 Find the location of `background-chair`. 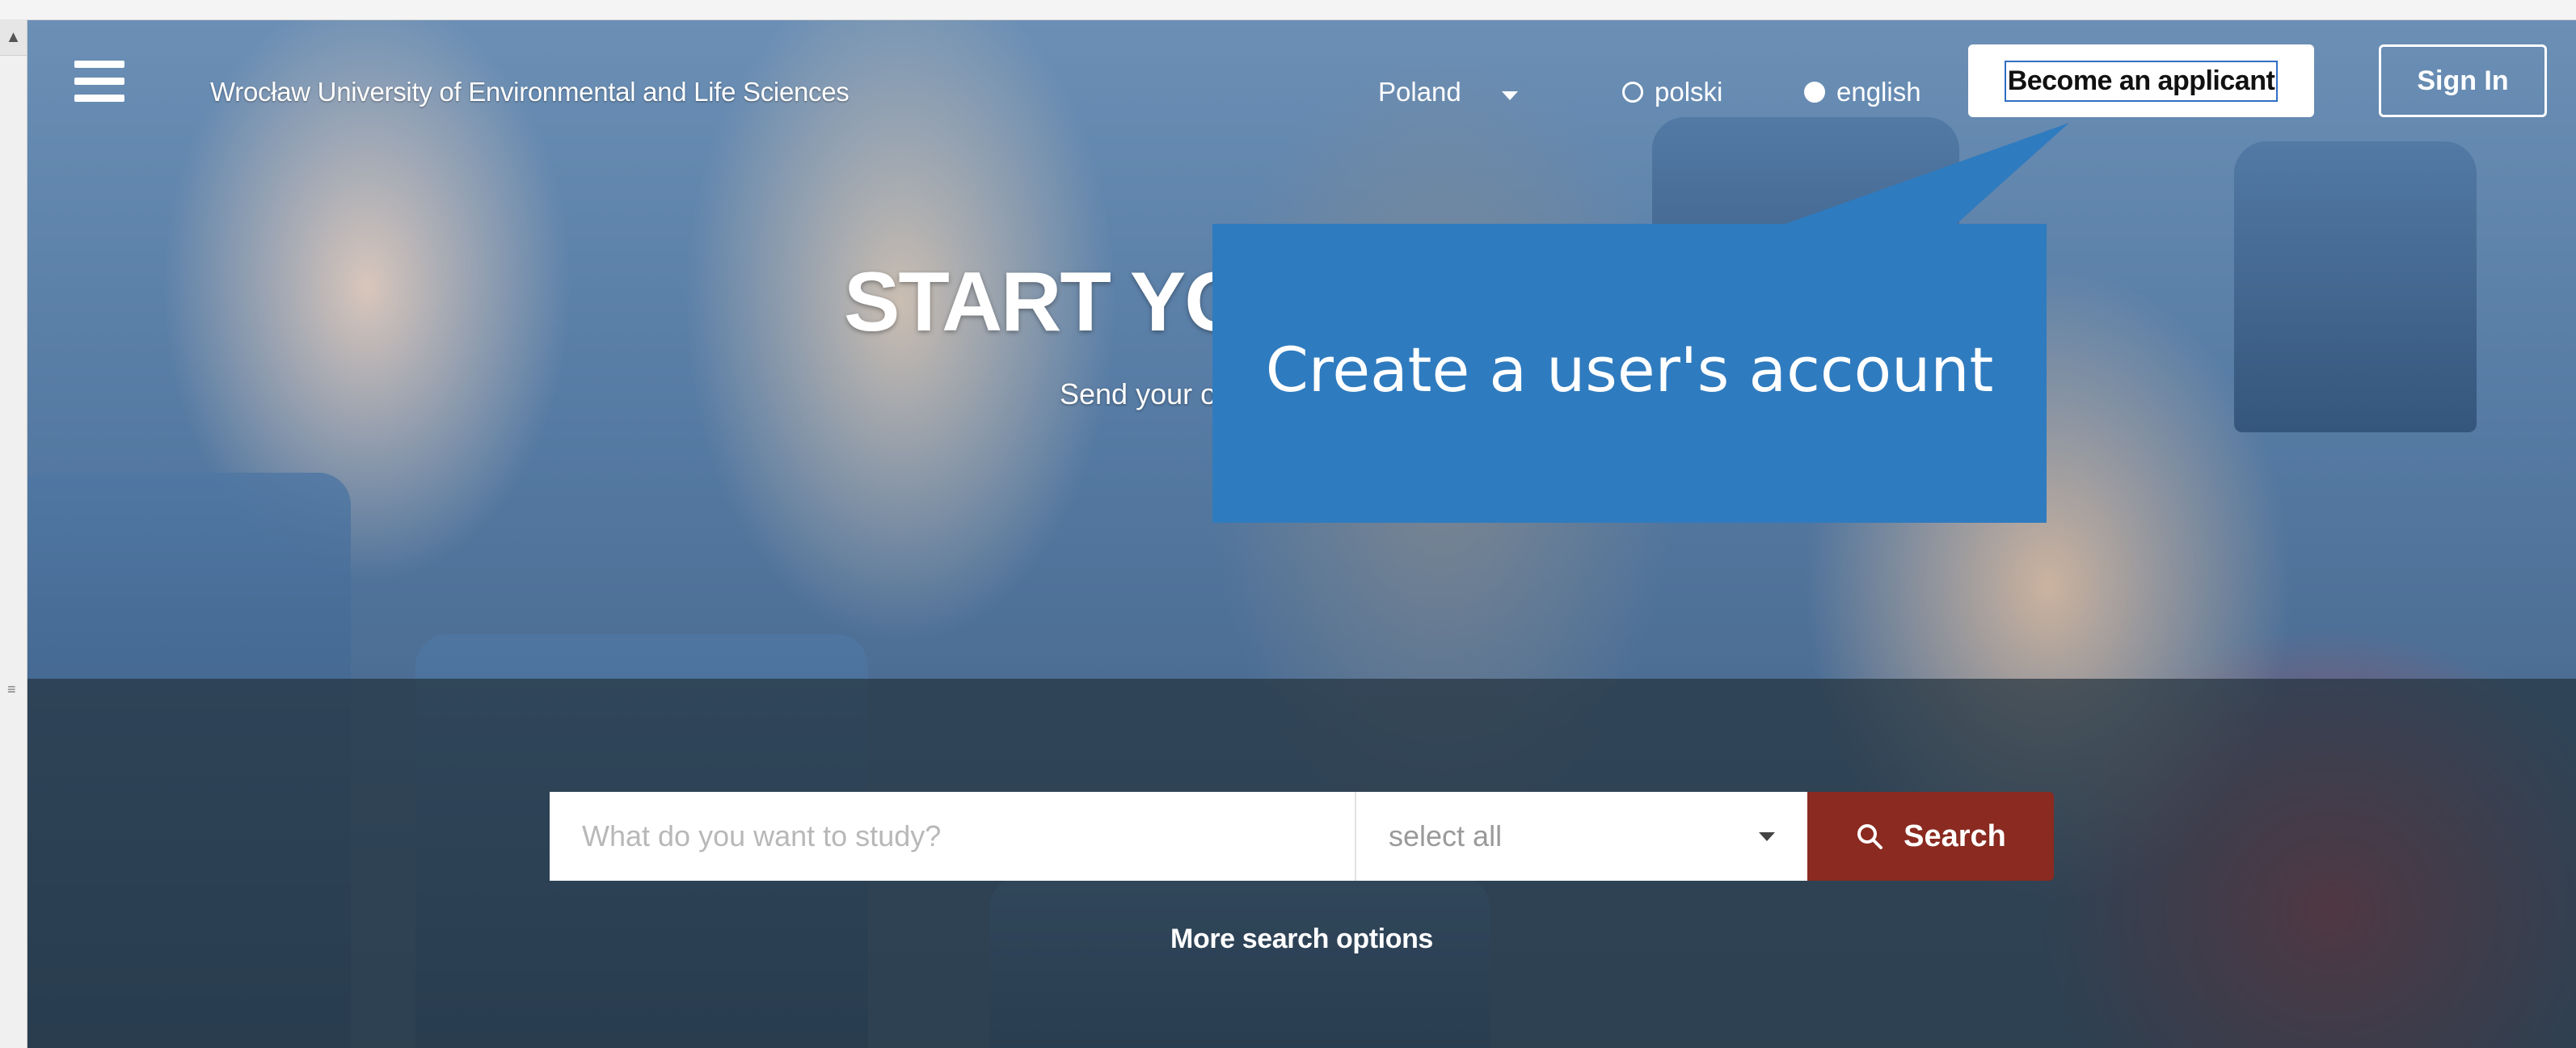

background-chair is located at coordinates (2356, 286).